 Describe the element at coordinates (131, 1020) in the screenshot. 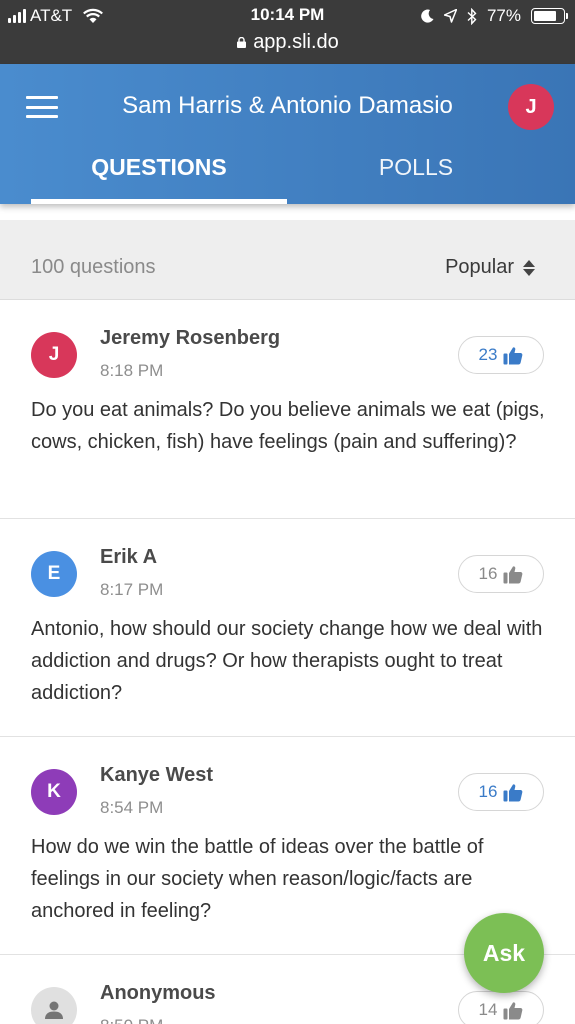

I see `question-time: 8:50 PM` at that location.